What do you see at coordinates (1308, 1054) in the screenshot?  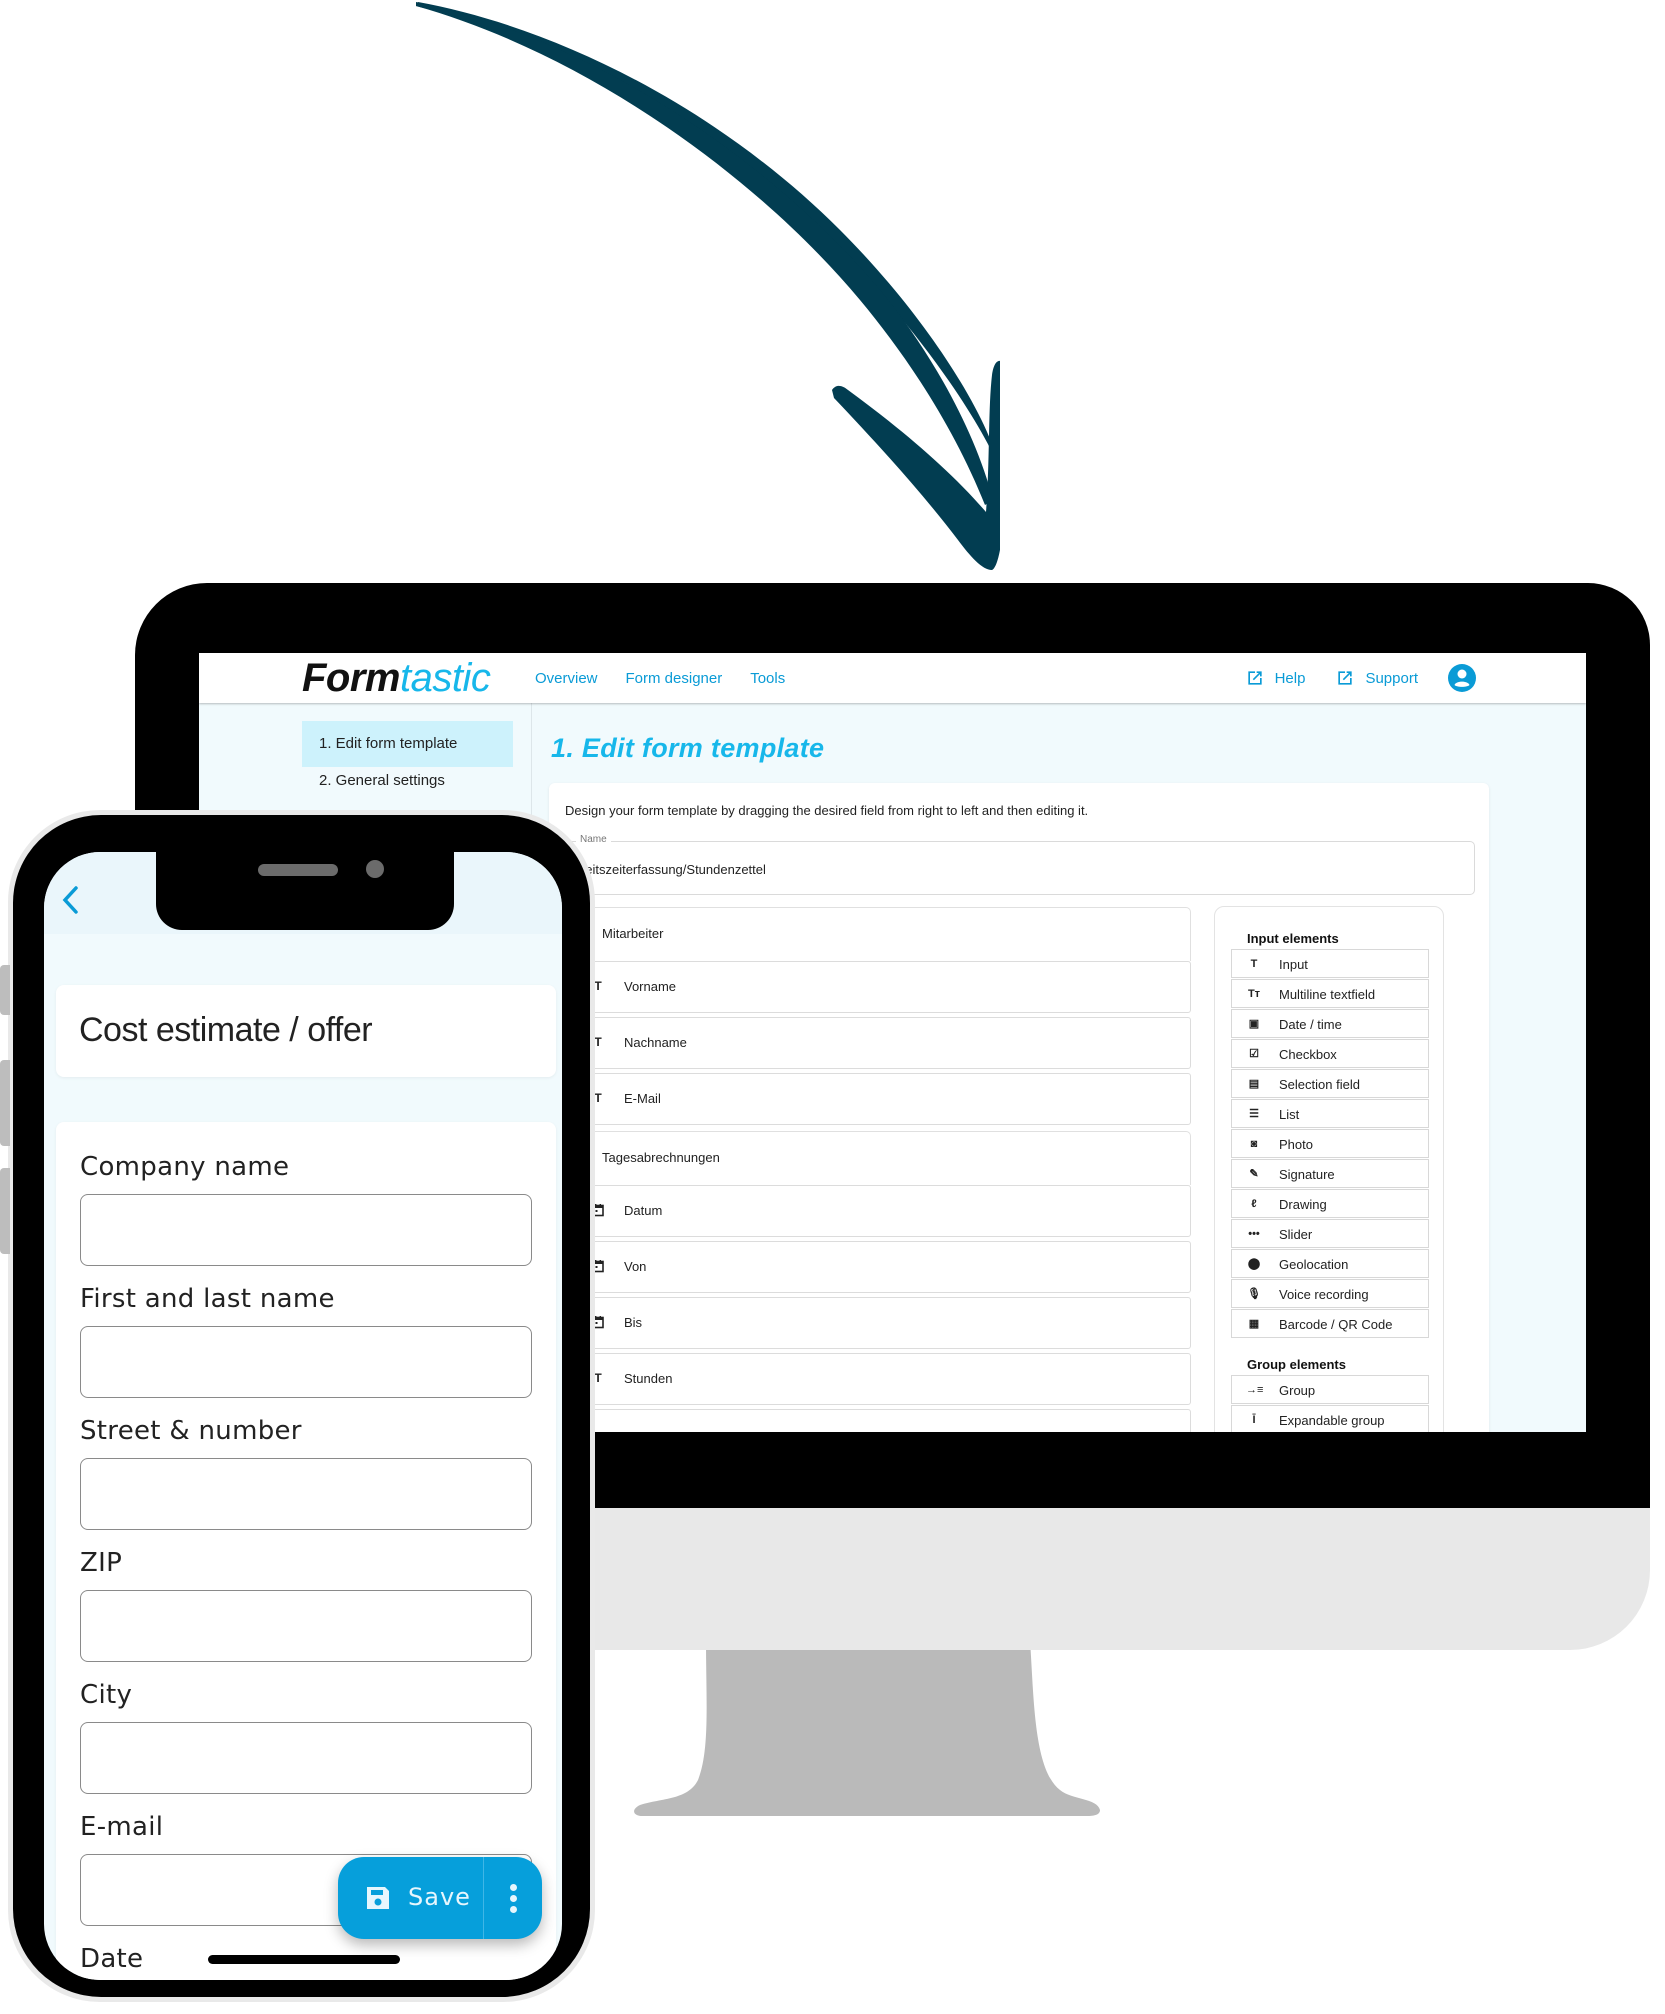 I see `palette-item-label: Checkbox` at bounding box center [1308, 1054].